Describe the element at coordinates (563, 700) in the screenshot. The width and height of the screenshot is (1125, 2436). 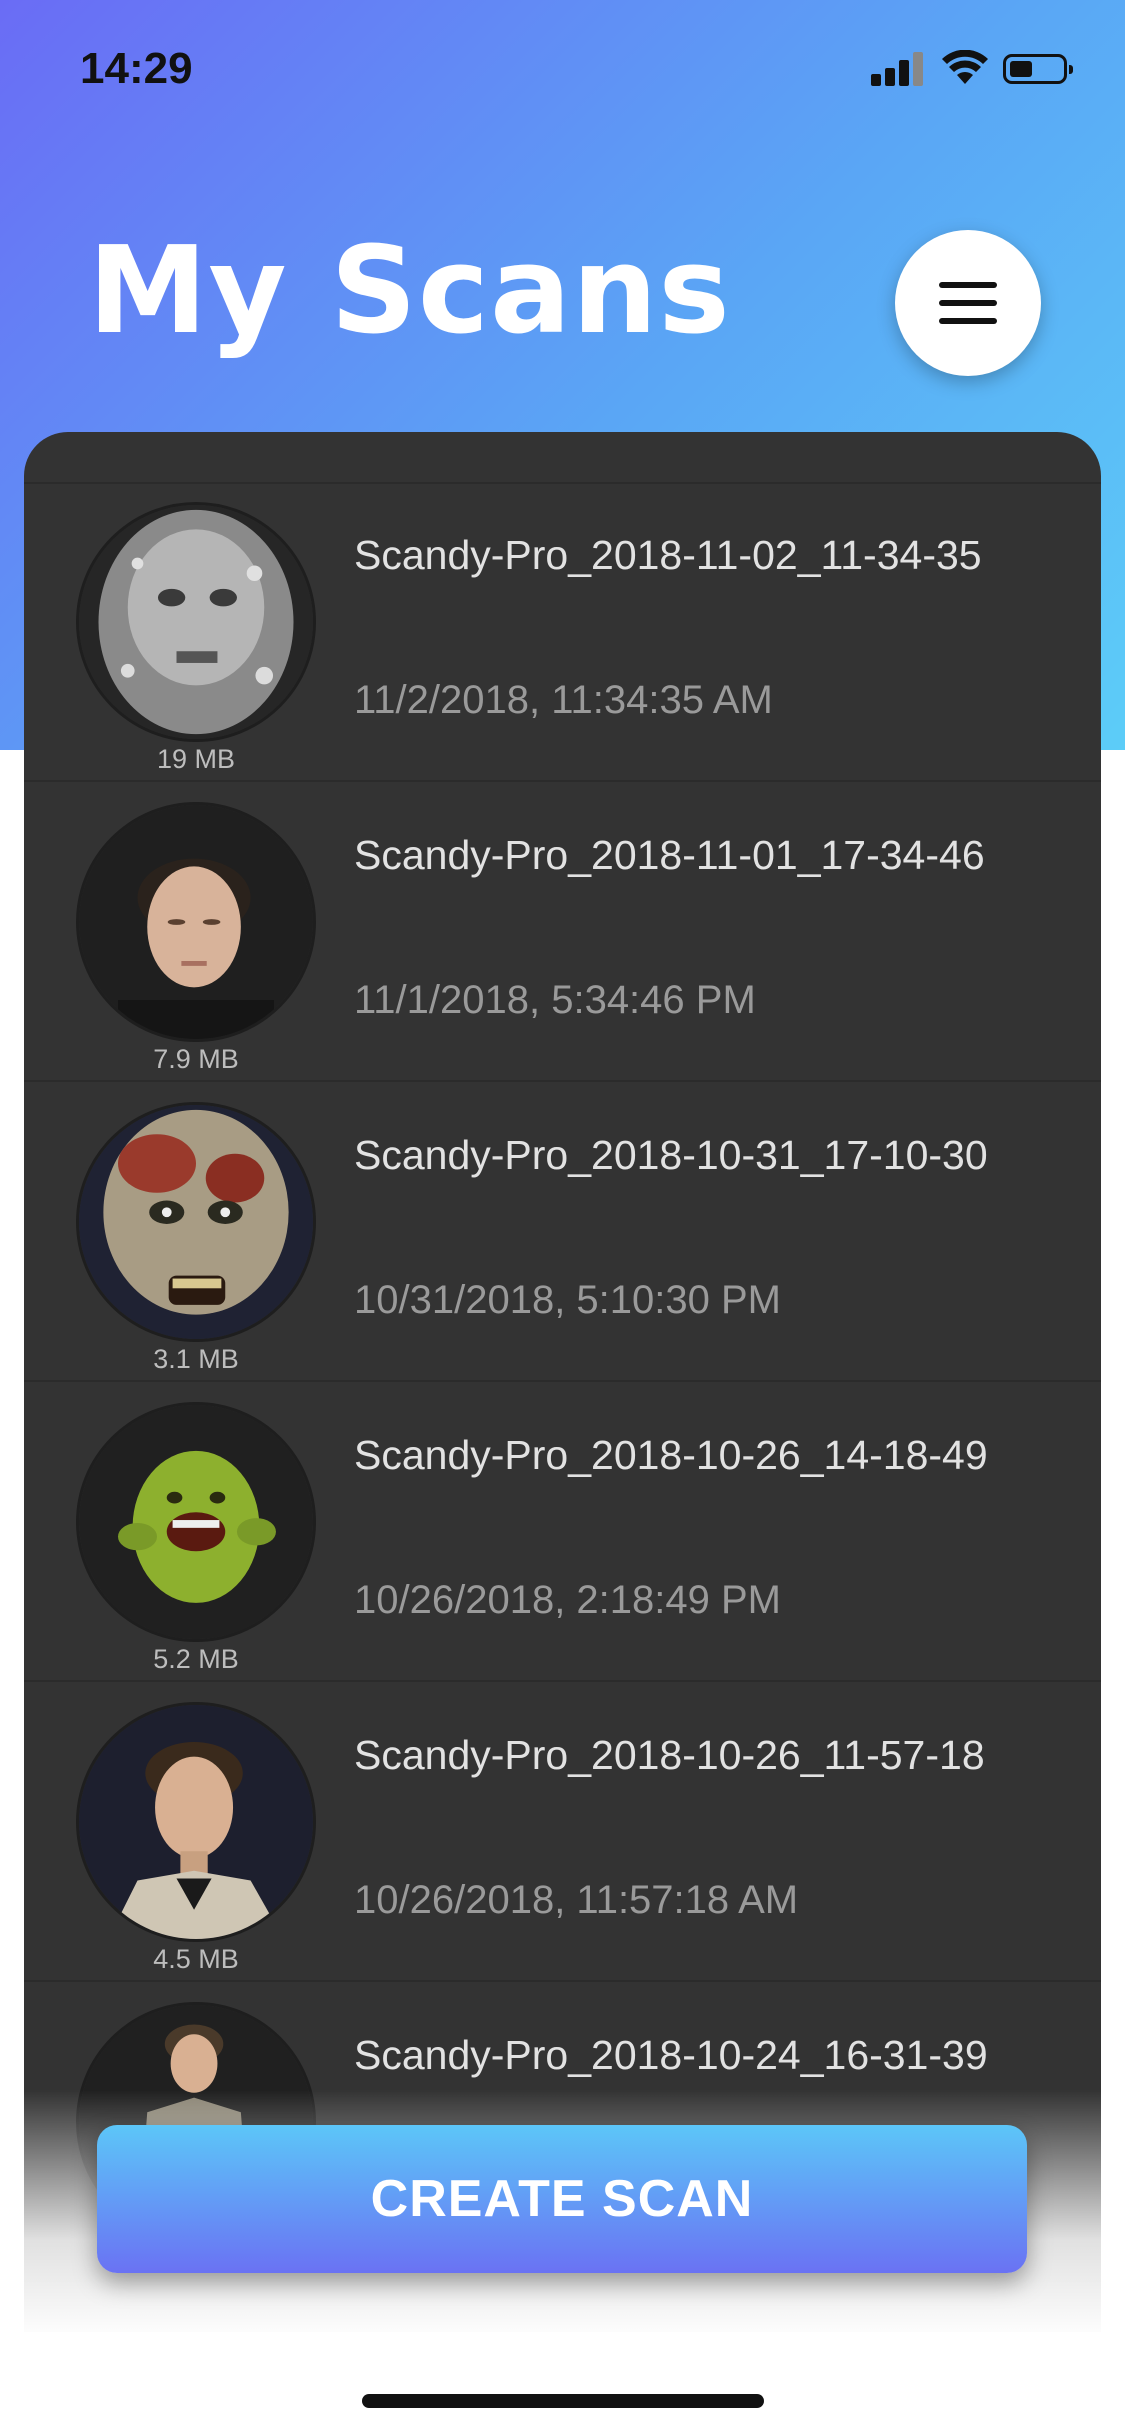
I see `scan-date: 11/2/2018, 11:34:35 AM` at that location.